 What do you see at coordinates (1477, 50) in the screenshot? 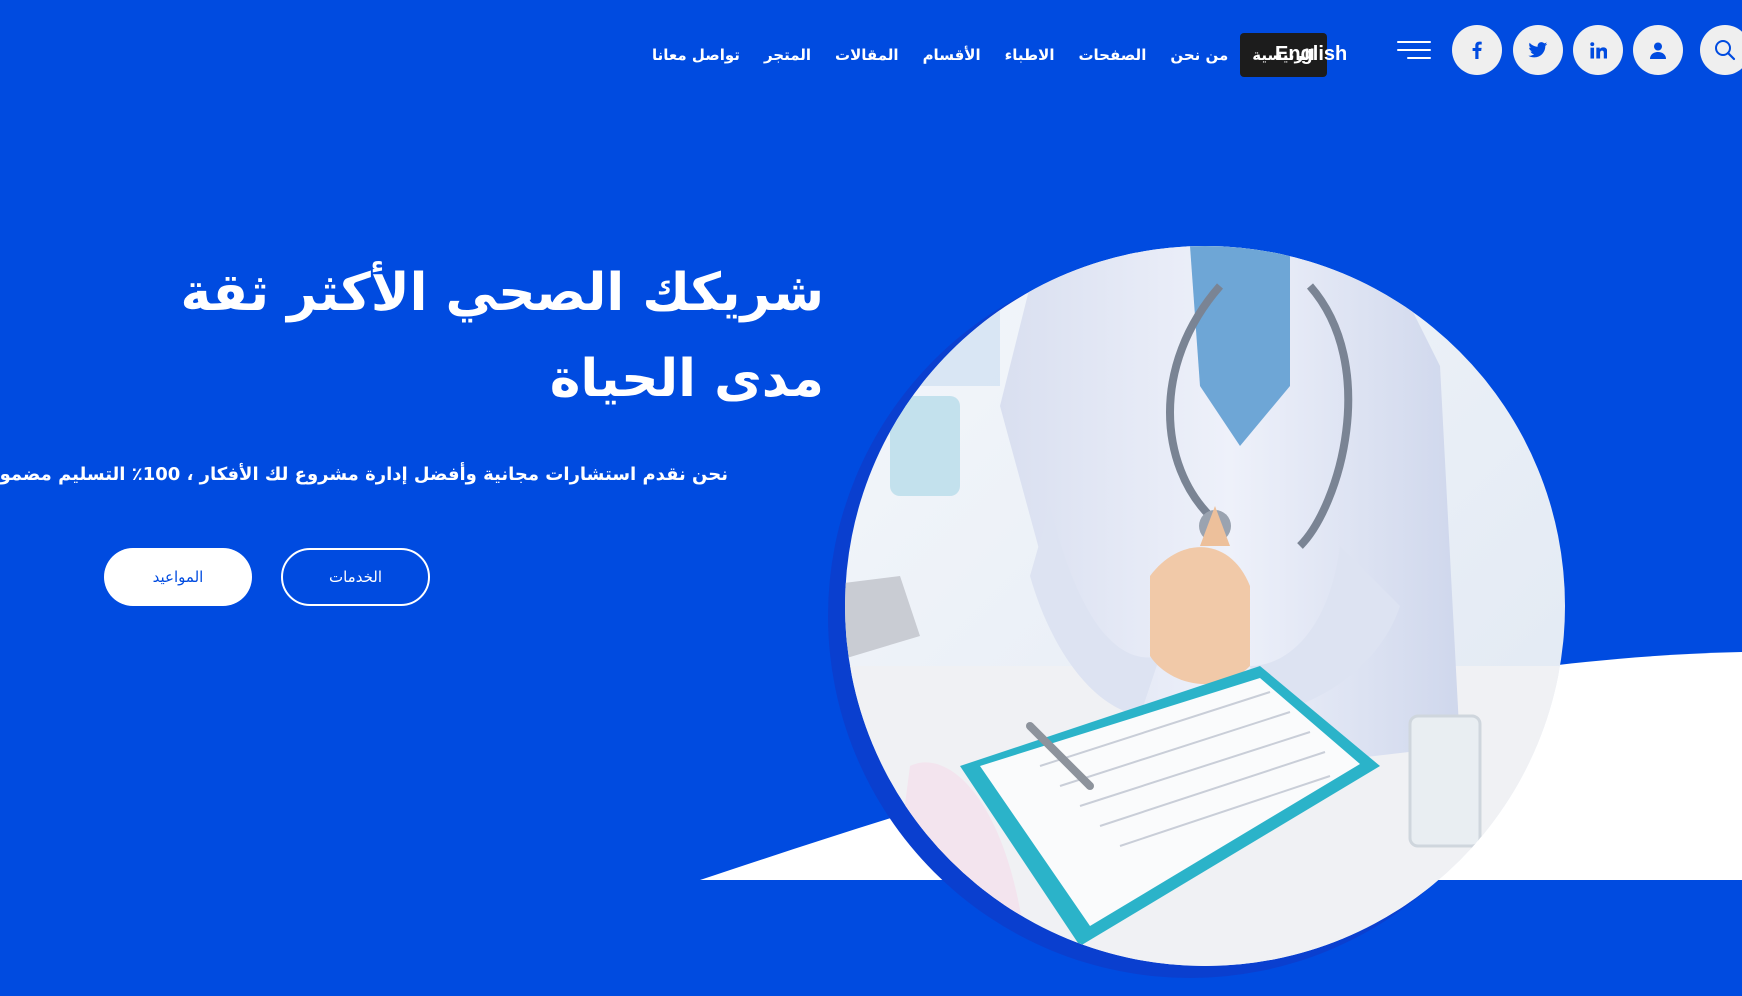
I see `facebook-icon` at bounding box center [1477, 50].